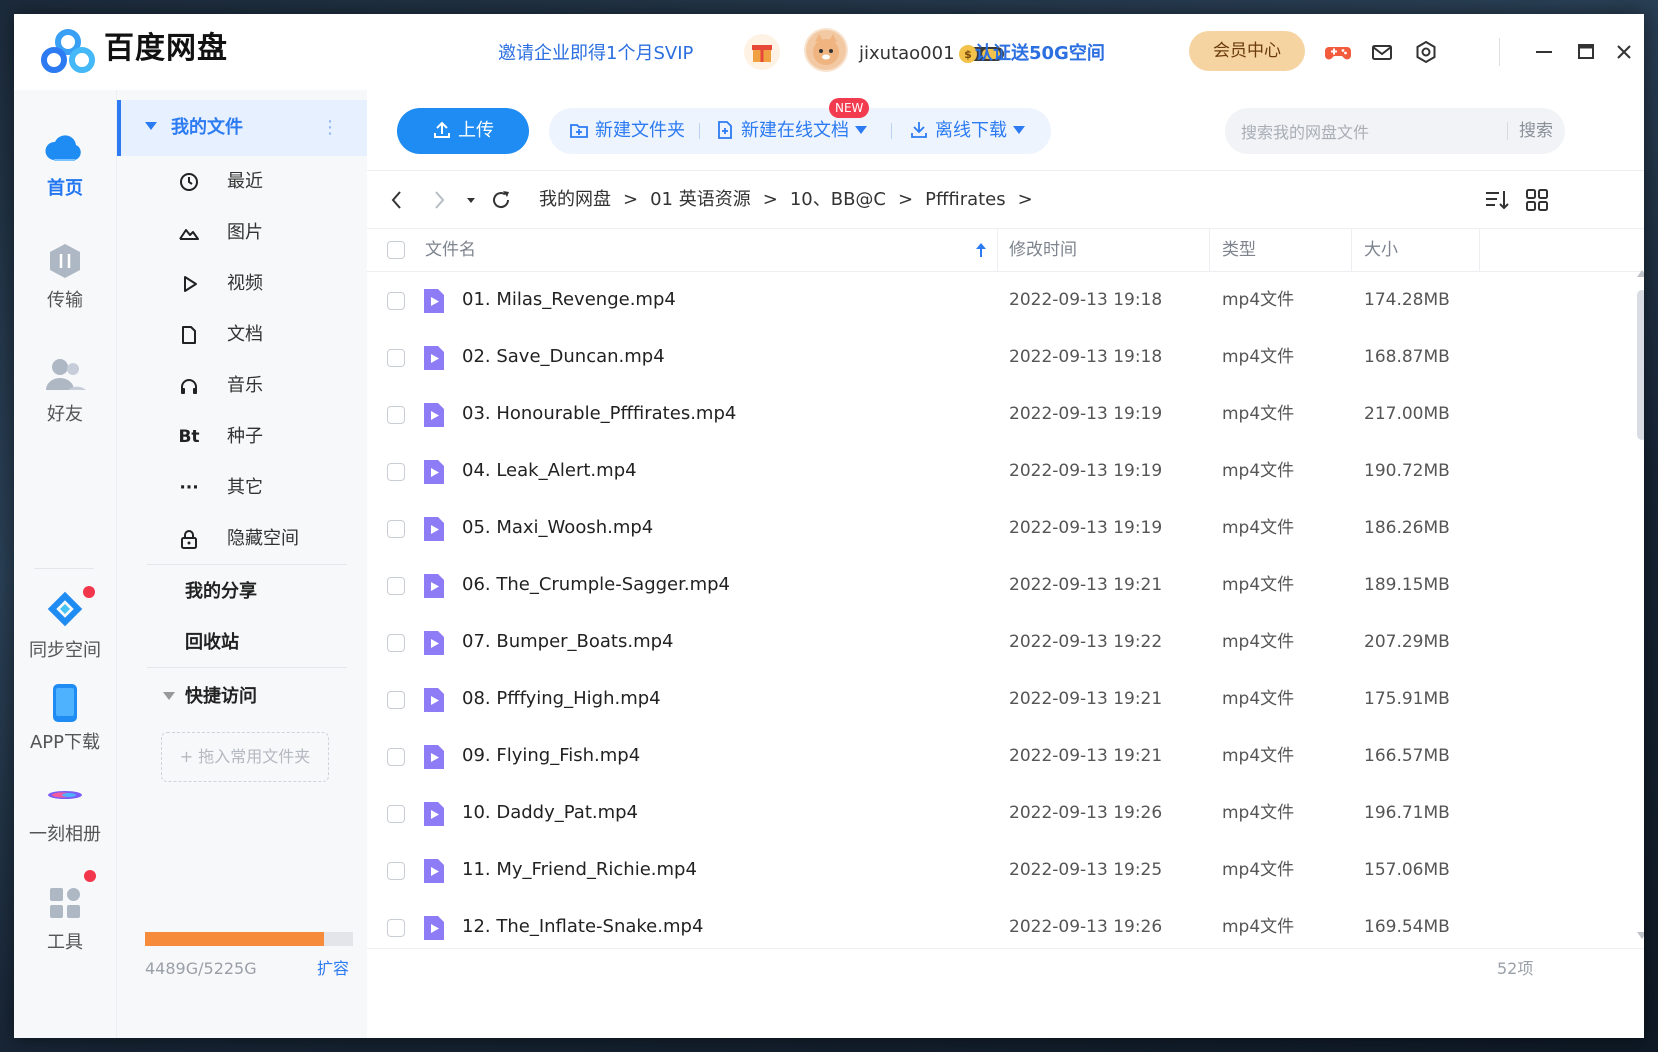 Image resolution: width=1658 pixels, height=1052 pixels. Describe the element at coordinates (221, 592) in the screenshot. I see `sidebar-my-share: 我的分享` at that location.